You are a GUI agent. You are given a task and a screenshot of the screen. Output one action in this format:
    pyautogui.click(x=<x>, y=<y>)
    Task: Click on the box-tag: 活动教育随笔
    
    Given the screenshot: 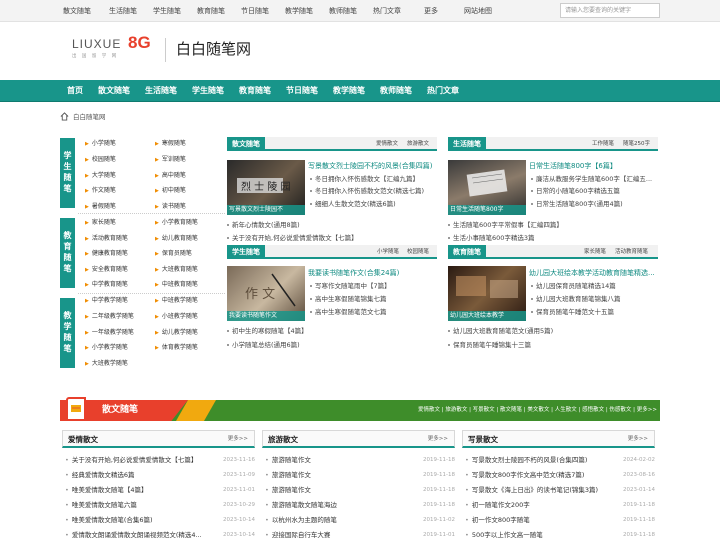 What is the action you would take?
    pyautogui.click(x=631, y=252)
    